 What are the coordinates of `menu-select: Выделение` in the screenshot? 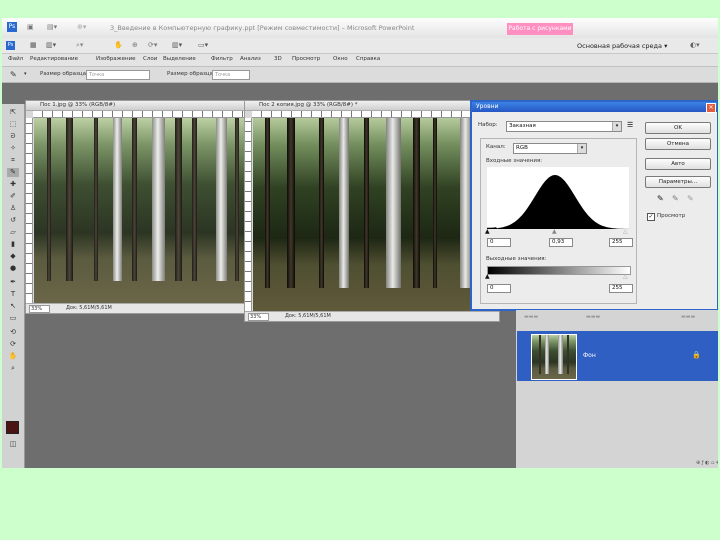 It's located at (179, 59).